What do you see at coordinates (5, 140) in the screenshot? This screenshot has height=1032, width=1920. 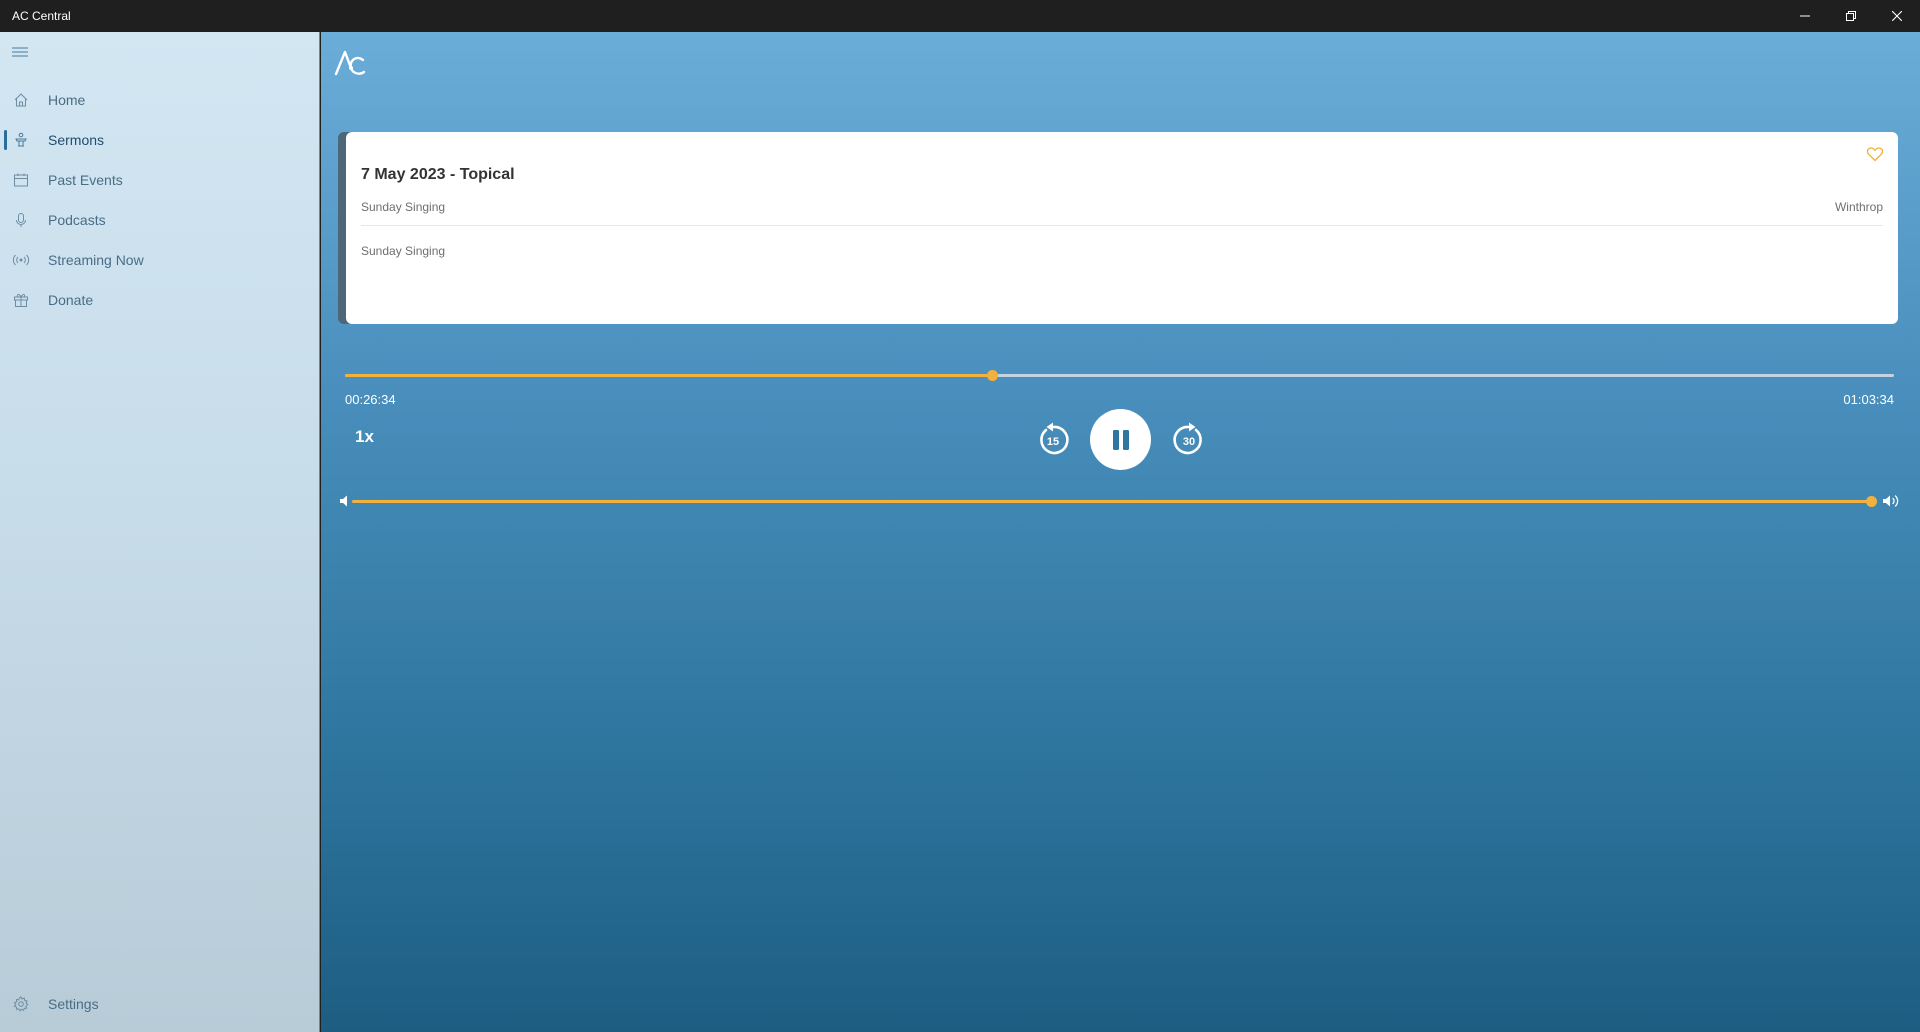 I see `selection-indicator` at bounding box center [5, 140].